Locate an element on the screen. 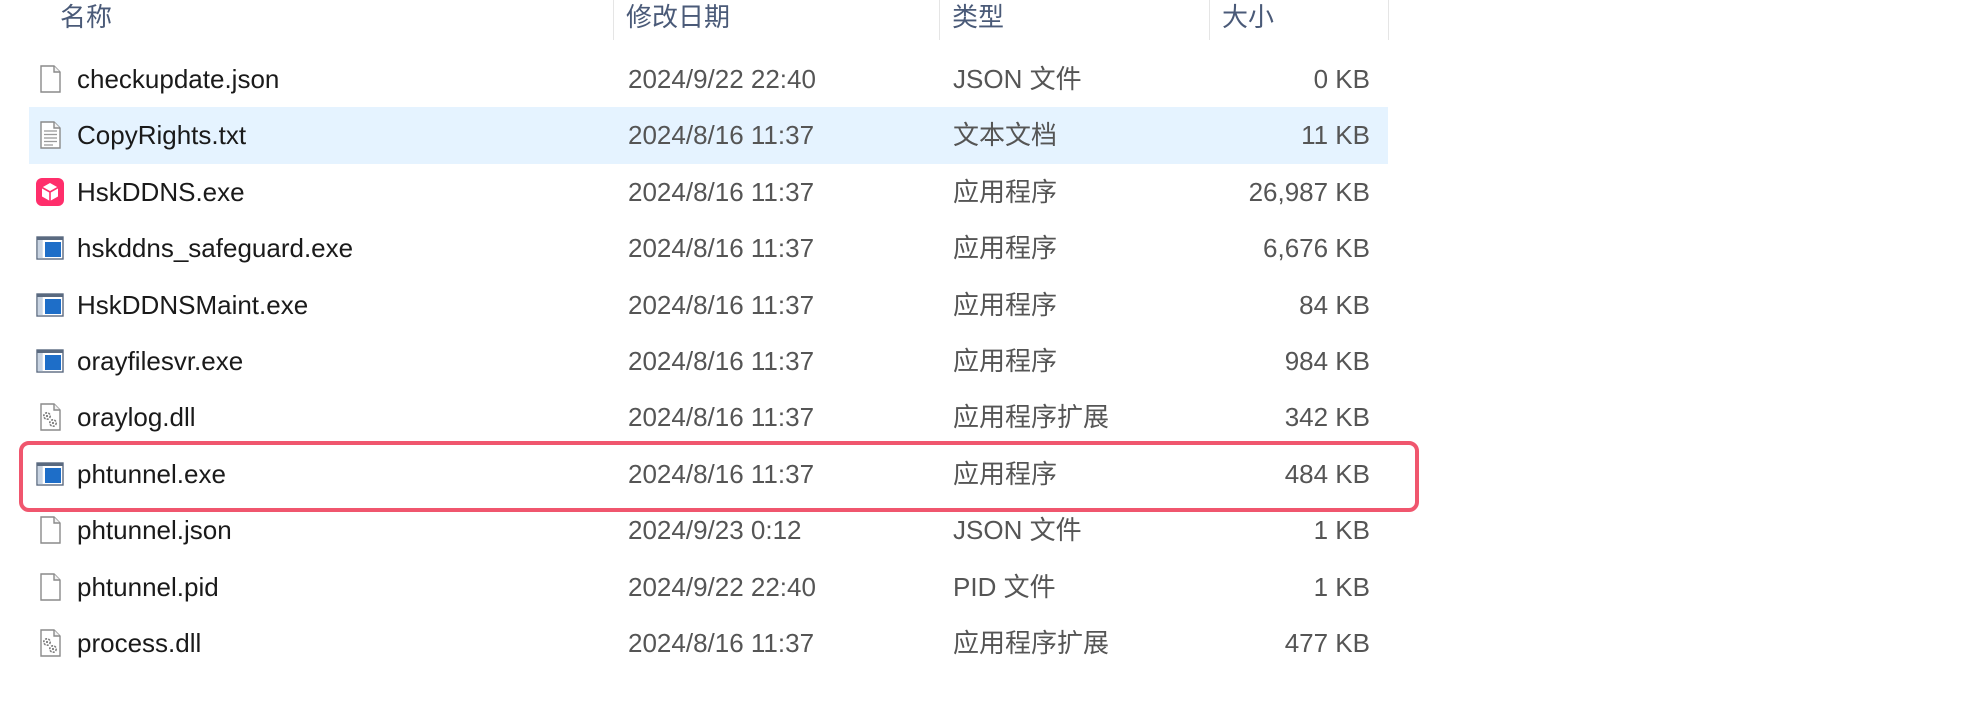 The image size is (1980, 718). file-size: 0 KB is located at coordinates (1341, 79).